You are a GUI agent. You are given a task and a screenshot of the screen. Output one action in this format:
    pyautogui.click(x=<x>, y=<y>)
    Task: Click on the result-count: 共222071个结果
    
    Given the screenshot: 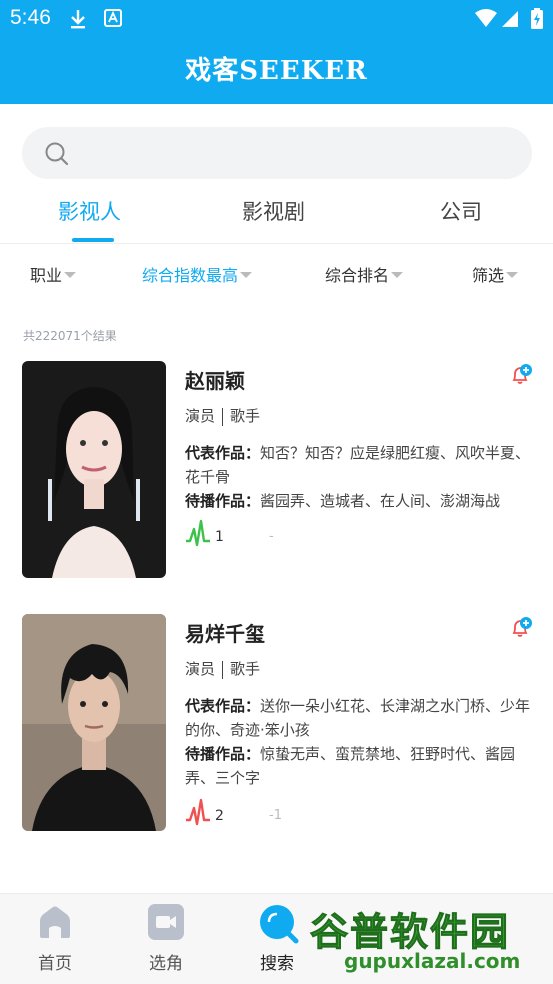 What is the action you would take?
    pyautogui.click(x=70, y=336)
    